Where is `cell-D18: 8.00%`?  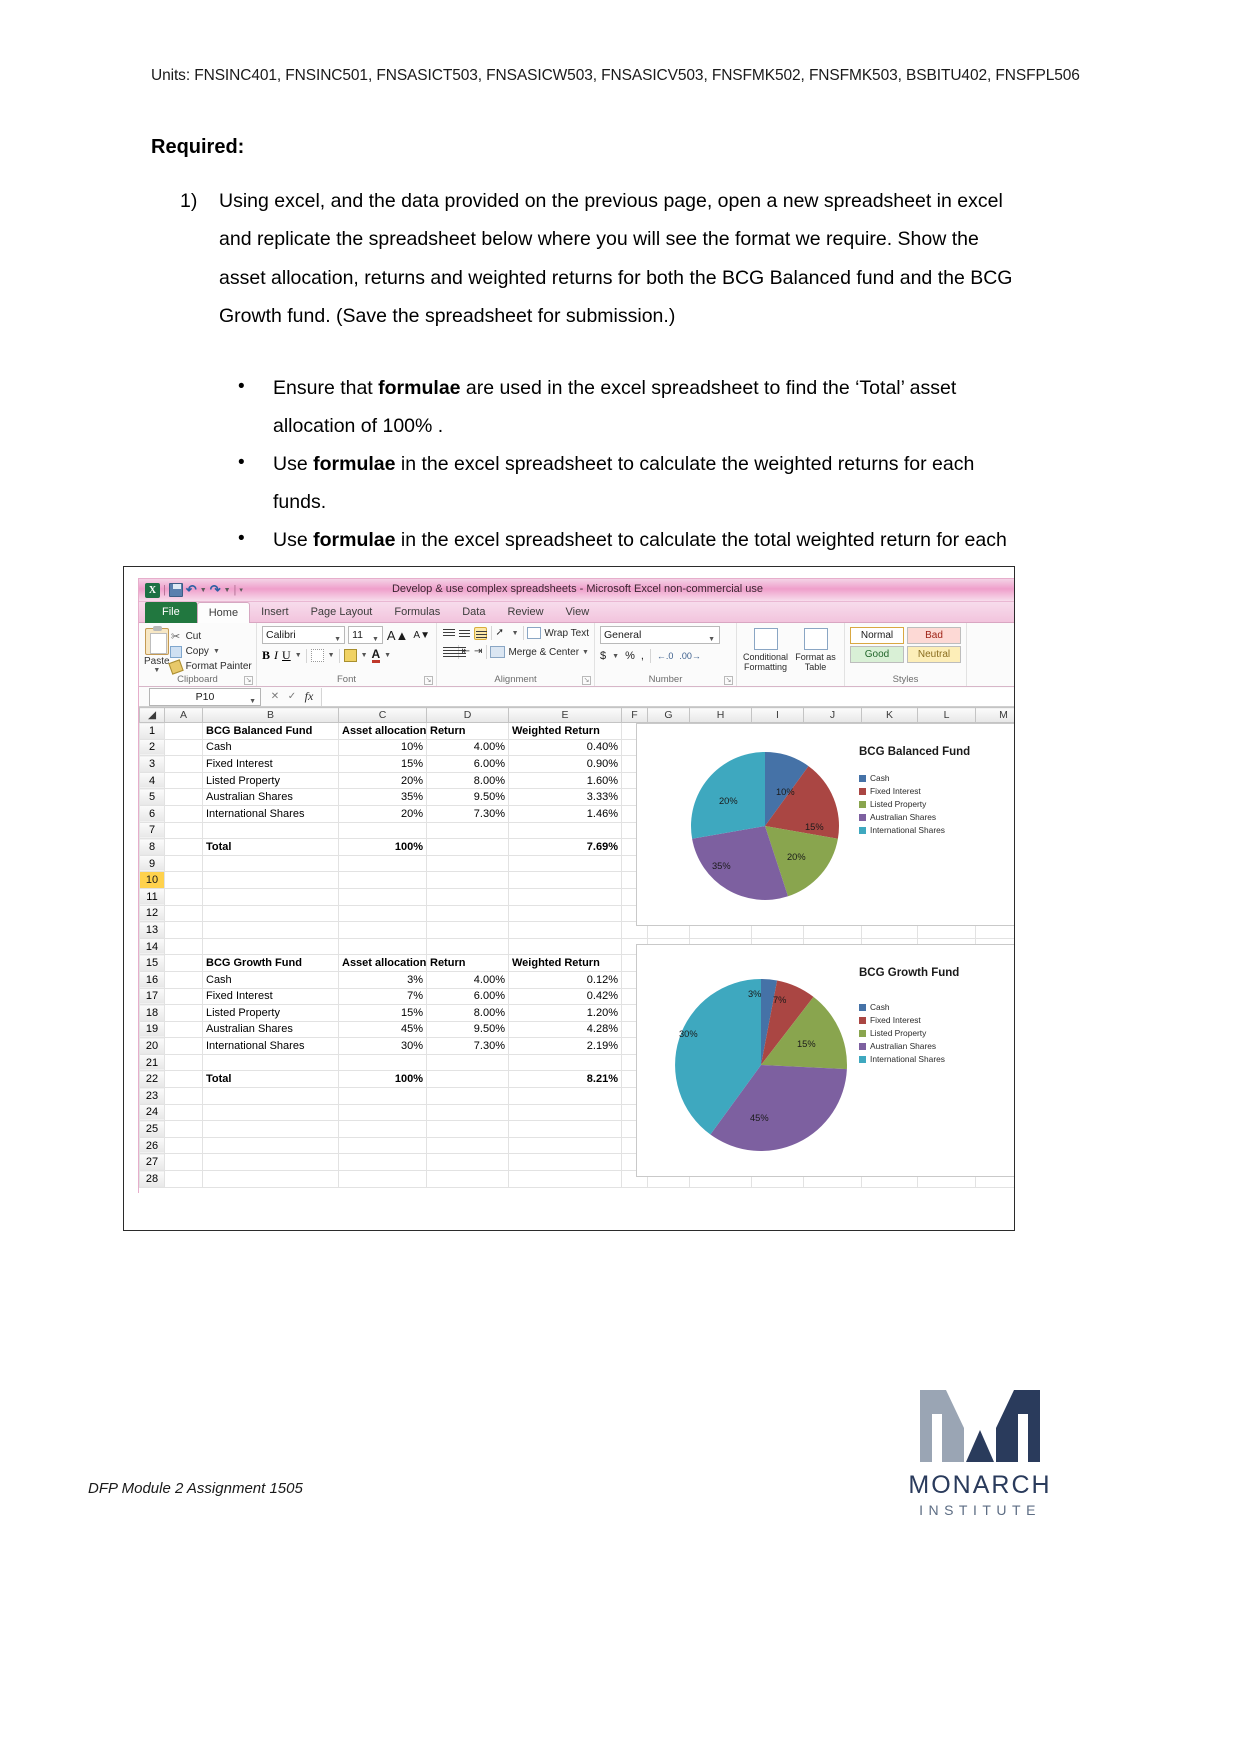
cell-D18: 8.00% is located at coordinates (467, 1013).